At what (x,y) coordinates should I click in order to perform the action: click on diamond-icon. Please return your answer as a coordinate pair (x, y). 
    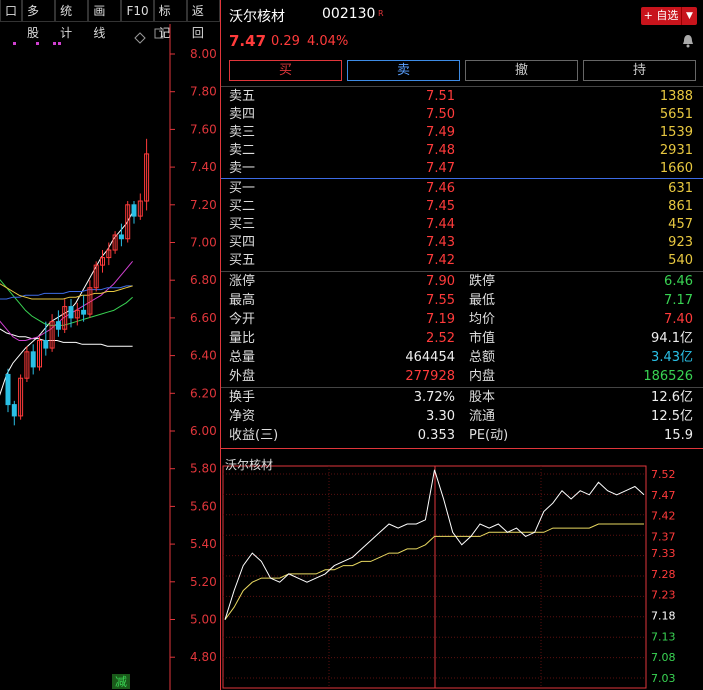
    Looking at the image, I should click on (140, 38).